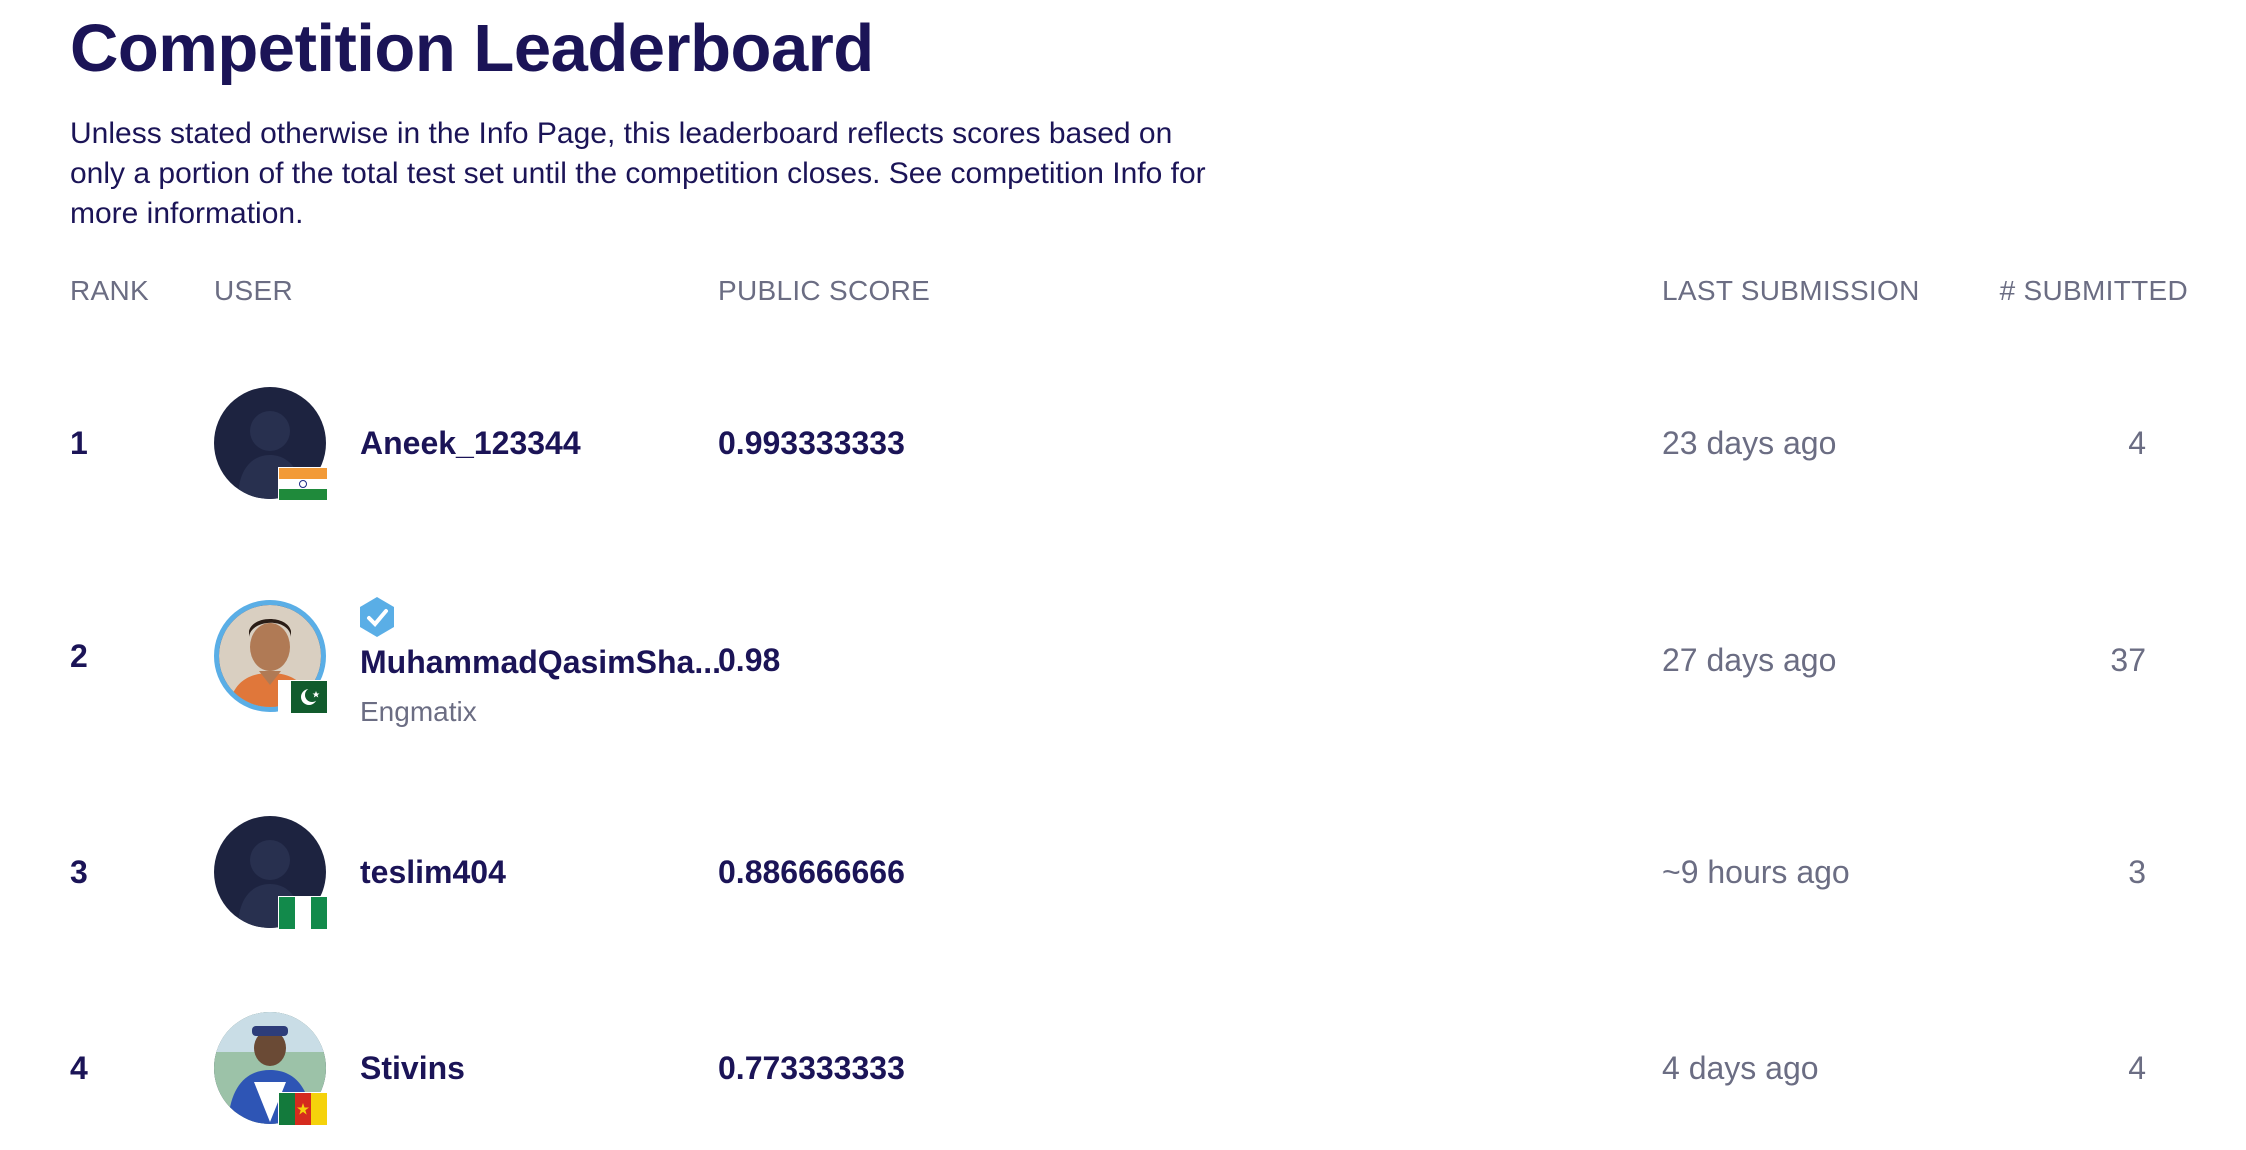  What do you see at coordinates (2137, 872) in the screenshot?
I see `submission-count: 3` at bounding box center [2137, 872].